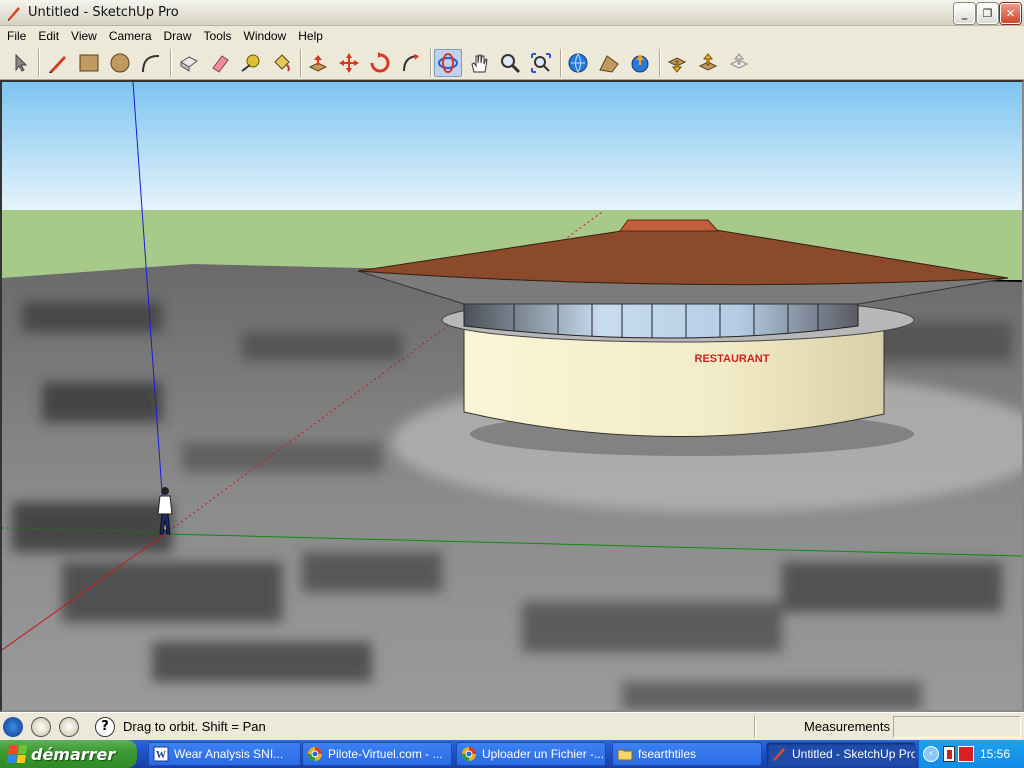 The height and width of the screenshot is (768, 1024). What do you see at coordinates (73, 754) in the screenshot?
I see `start-label: démarrer` at bounding box center [73, 754].